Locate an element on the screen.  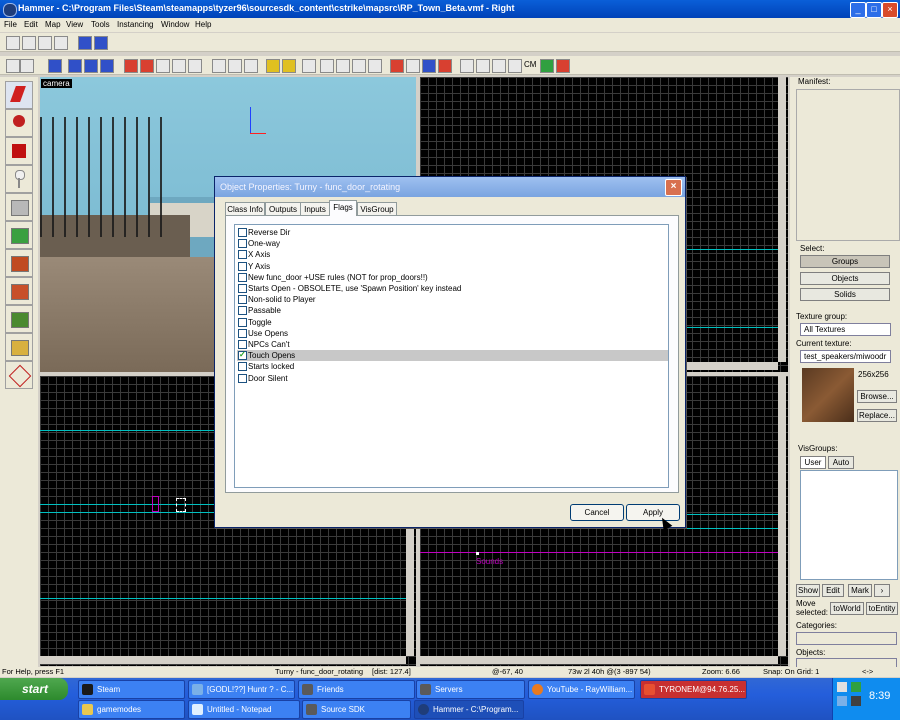
cordon-mode-label: CM is located at coordinates (530, 64).